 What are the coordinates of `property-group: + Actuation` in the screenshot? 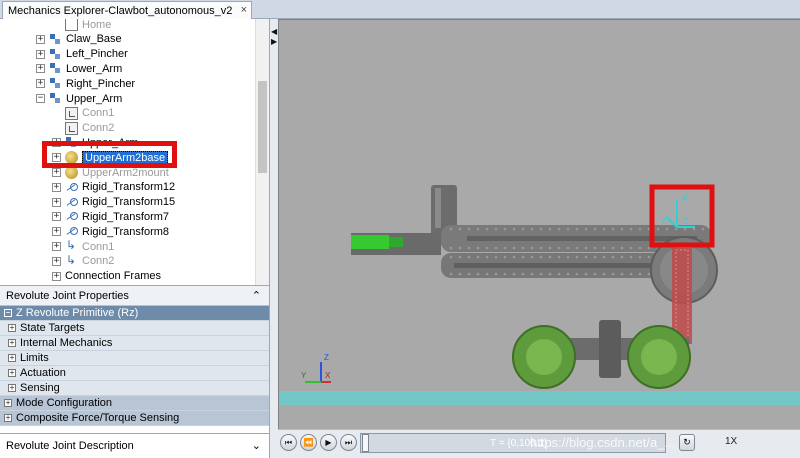 It's located at (134, 373).